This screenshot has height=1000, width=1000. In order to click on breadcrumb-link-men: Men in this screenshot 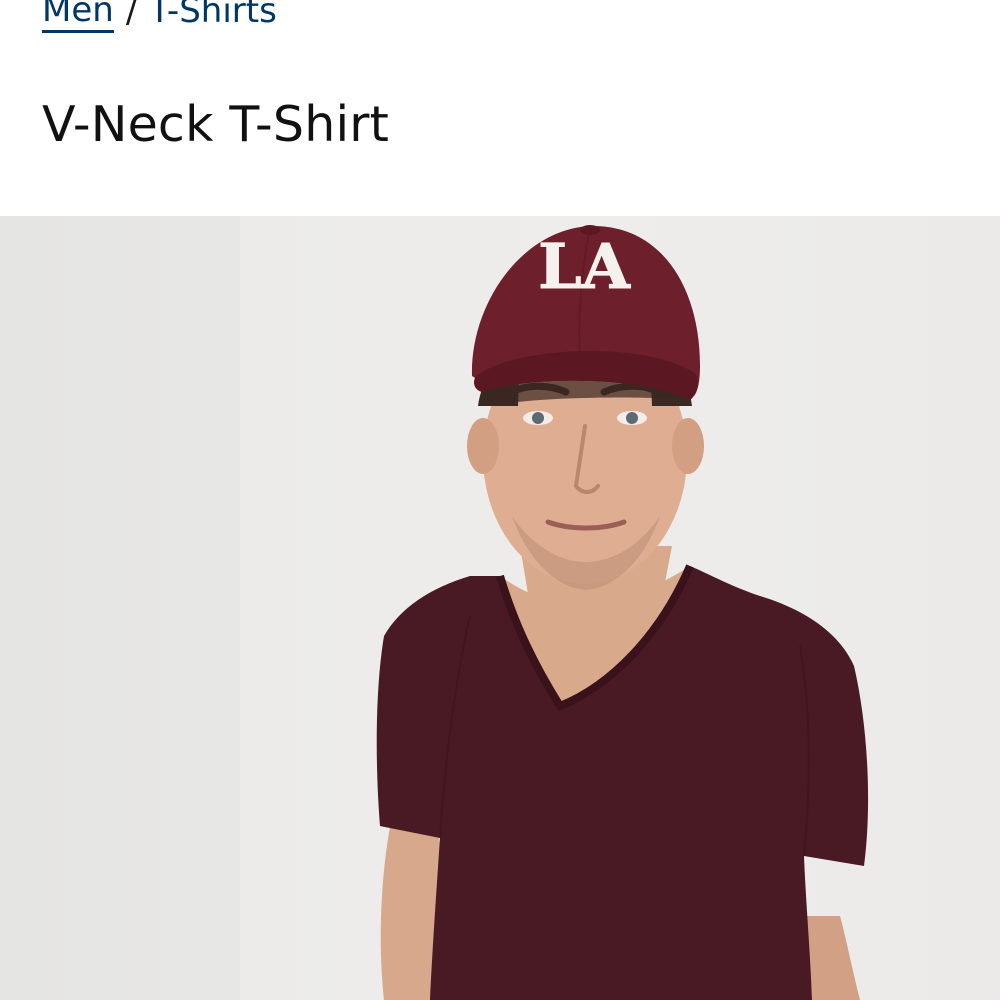, I will do `click(78, 16)`.